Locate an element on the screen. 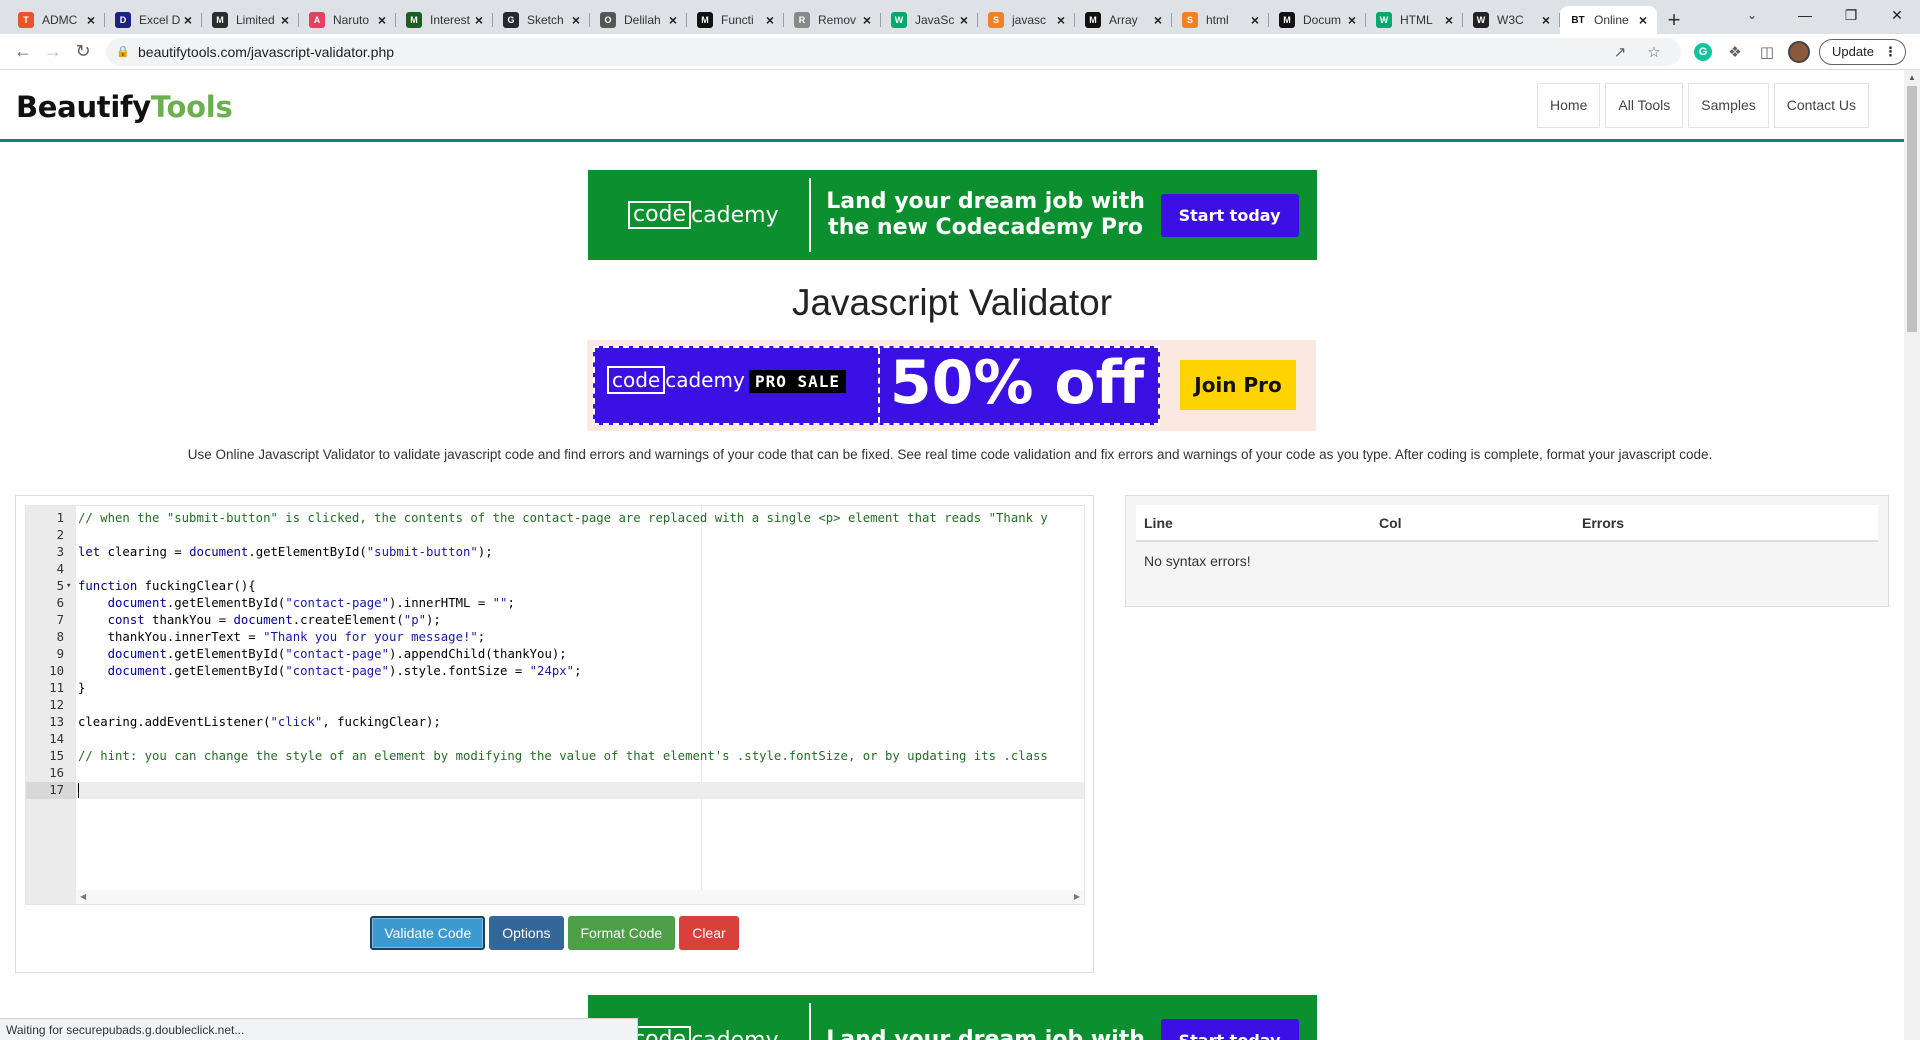 The image size is (1920, 1040). browser-tab: D Excel Dri× is located at coordinates (153, 20).